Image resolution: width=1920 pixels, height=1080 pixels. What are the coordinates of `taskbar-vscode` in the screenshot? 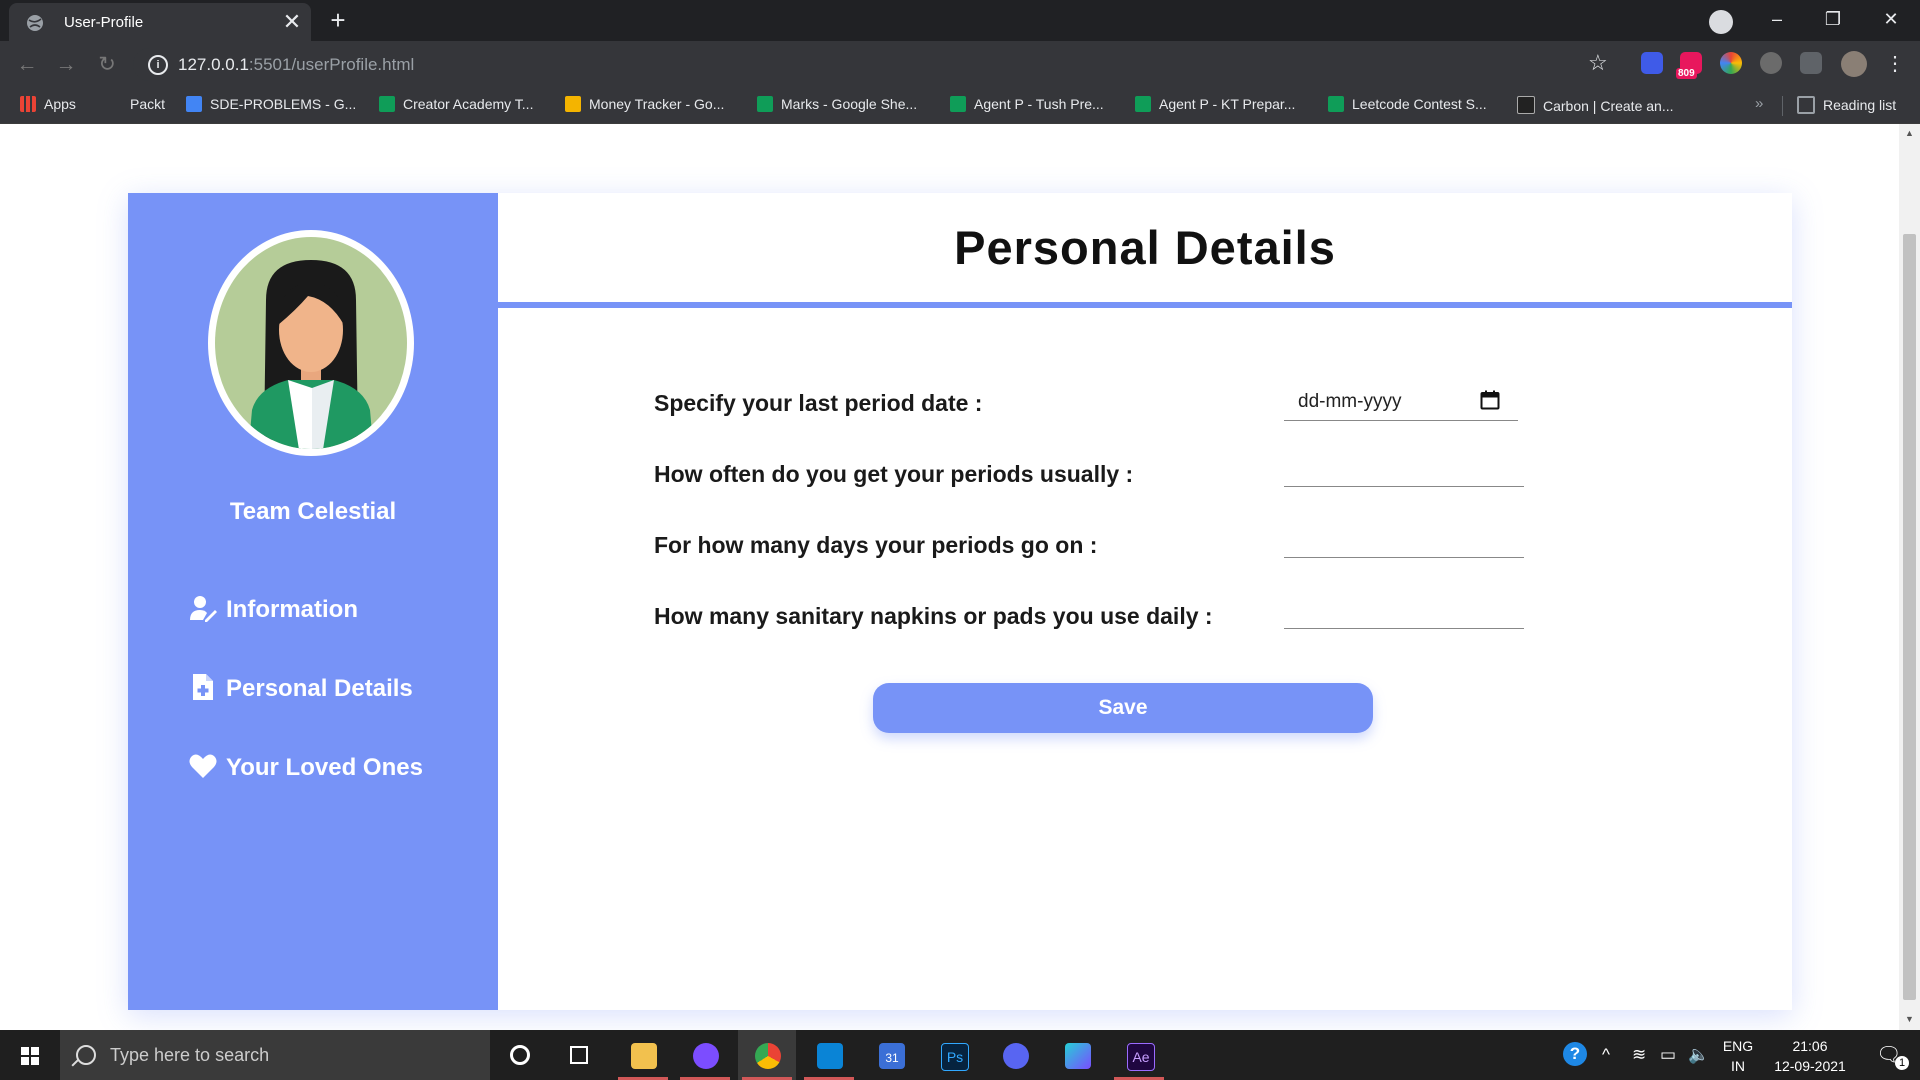 It's located at (829, 1055).